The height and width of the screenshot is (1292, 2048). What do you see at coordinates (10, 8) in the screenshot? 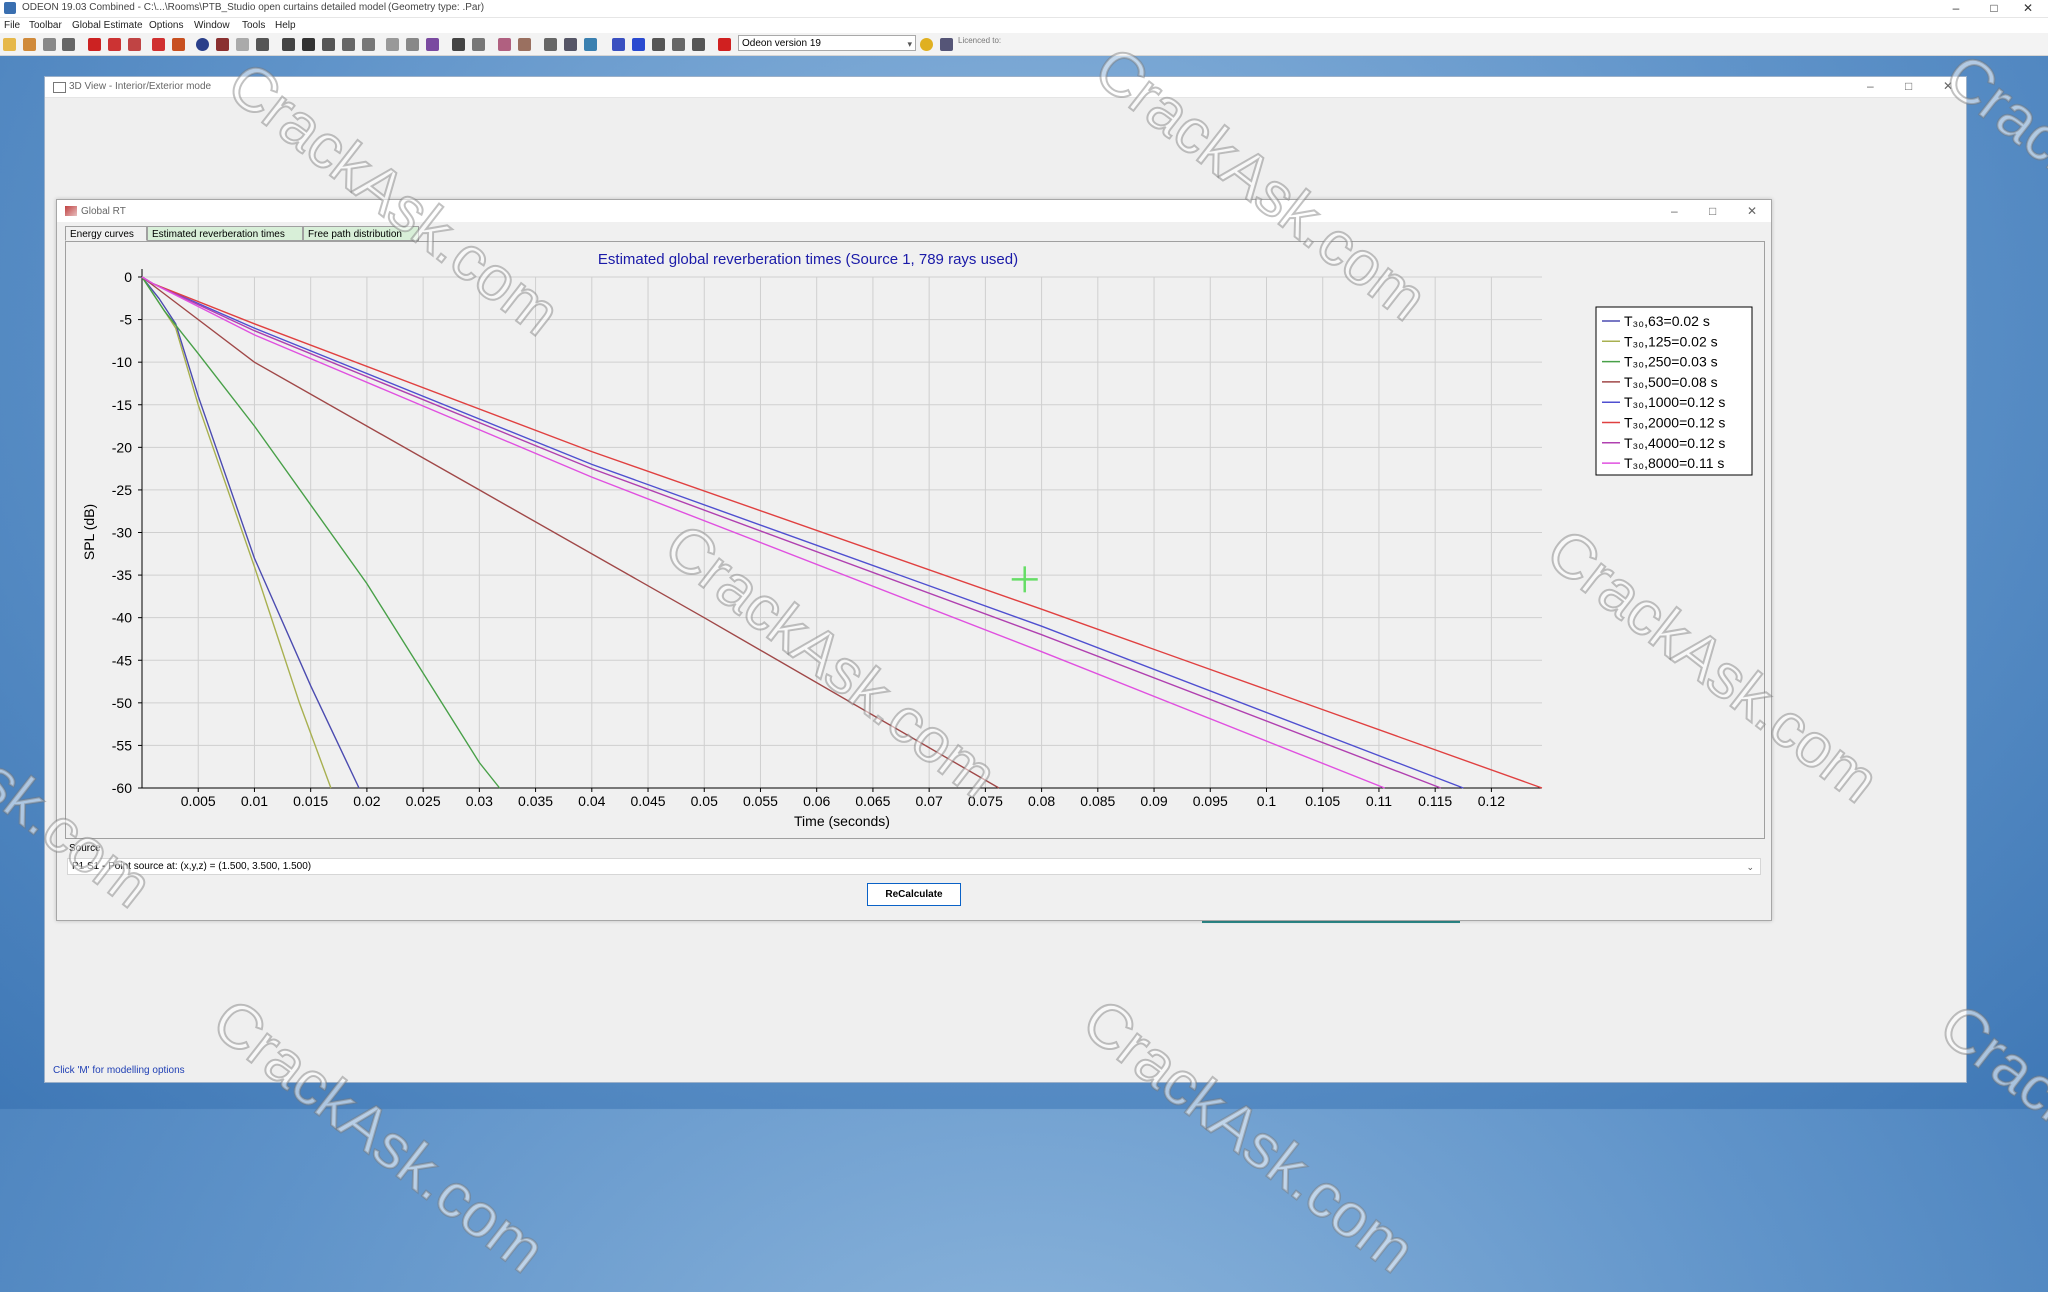
I see `odeon-app-icon` at bounding box center [10, 8].